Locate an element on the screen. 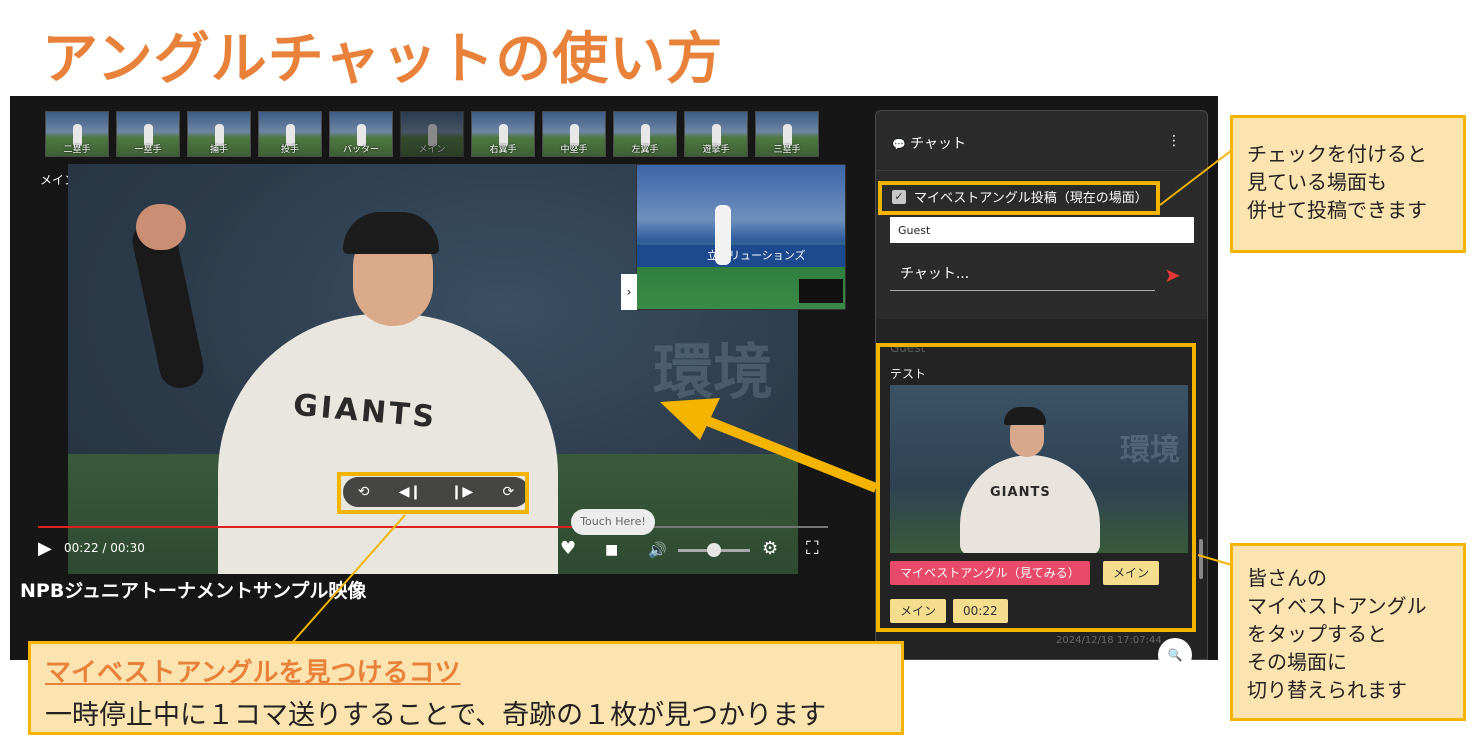 The width and height of the screenshot is (1482, 741). angle-thumb: 一塁手 is located at coordinates (148, 134).